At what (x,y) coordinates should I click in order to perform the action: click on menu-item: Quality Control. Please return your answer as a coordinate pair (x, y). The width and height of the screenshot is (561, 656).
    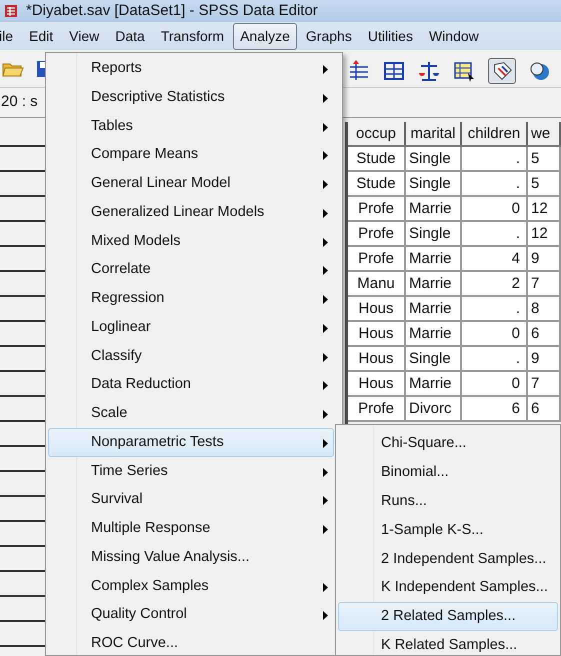
    Looking at the image, I should click on (191, 614).